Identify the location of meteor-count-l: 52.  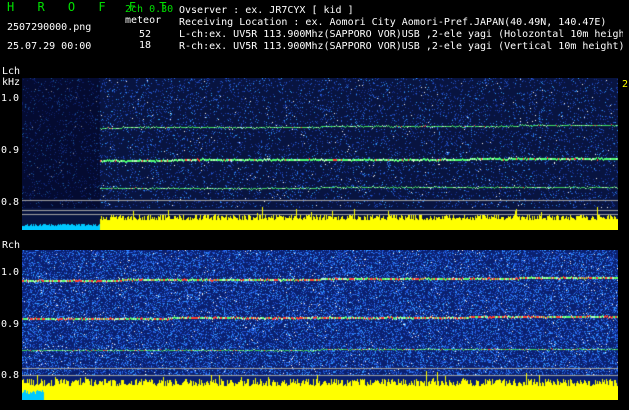
(145, 34).